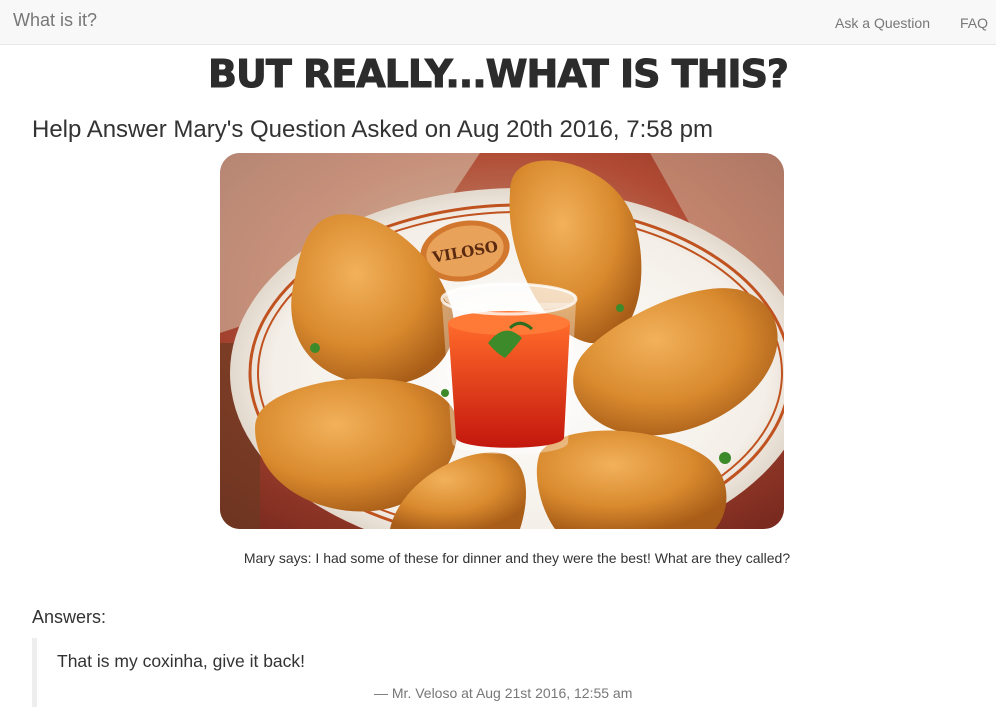  I want to click on navbar: What is it? Ask a Question FAQ, so click(498, 22).